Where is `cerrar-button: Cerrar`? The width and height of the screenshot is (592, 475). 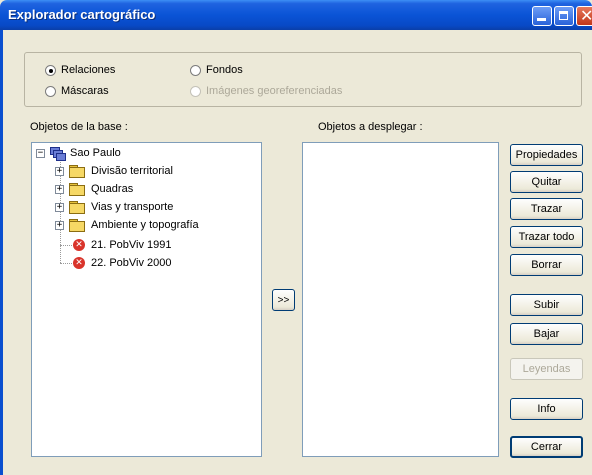
cerrar-button: Cerrar is located at coordinates (546, 447).